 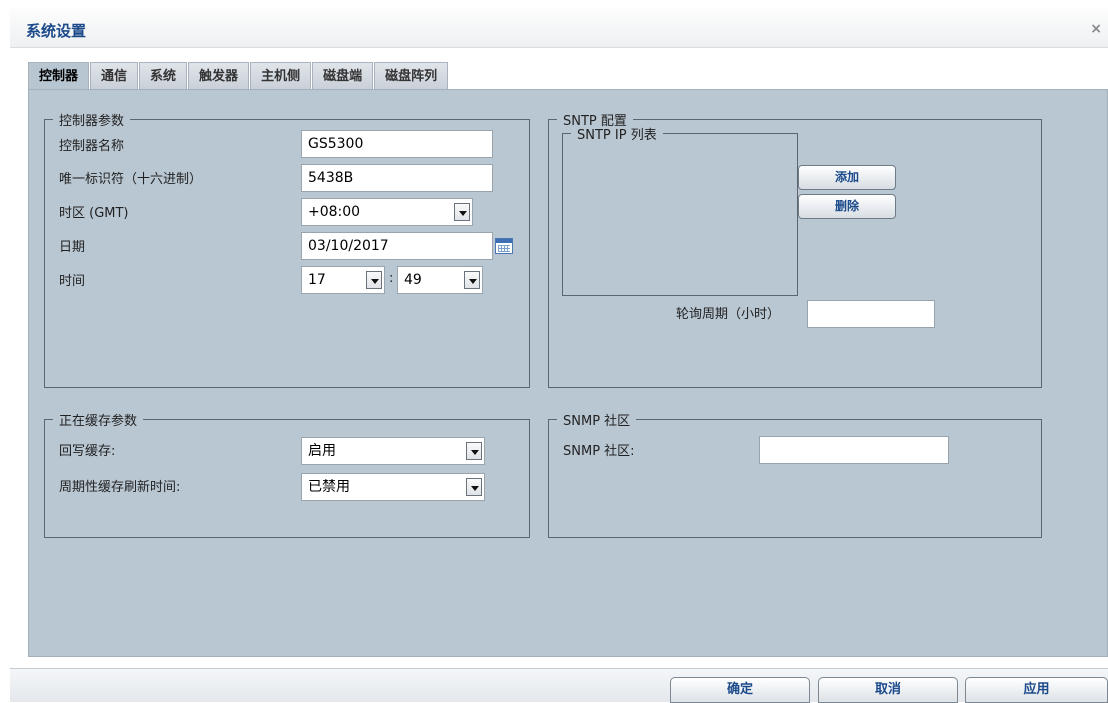 I want to click on cache-flush-select: 已禁用, so click(x=393, y=487).